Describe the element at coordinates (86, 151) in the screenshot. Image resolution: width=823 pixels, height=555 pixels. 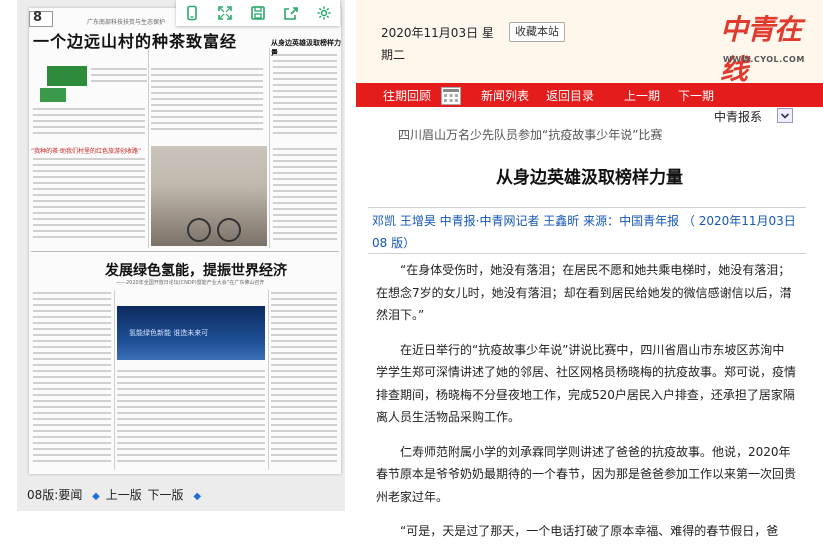
I see `paper-red-caption: “我种的茶·助我们村里的红色旅游创收路”` at that location.